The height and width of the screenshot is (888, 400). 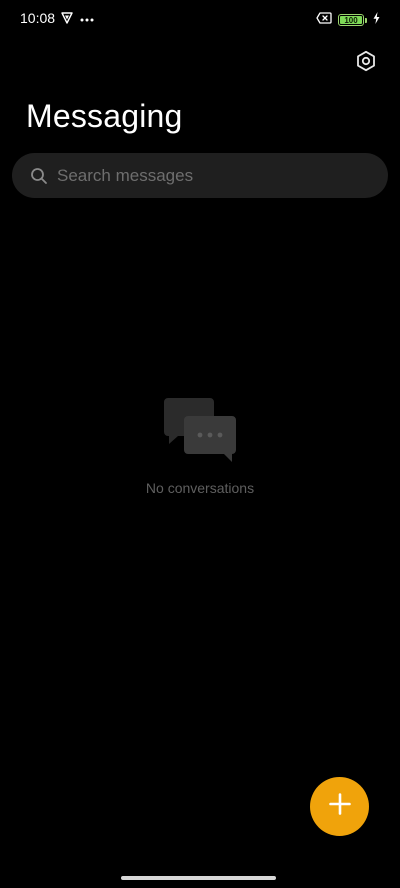 What do you see at coordinates (67, 20) in the screenshot?
I see `vpn-shield-icon` at bounding box center [67, 20].